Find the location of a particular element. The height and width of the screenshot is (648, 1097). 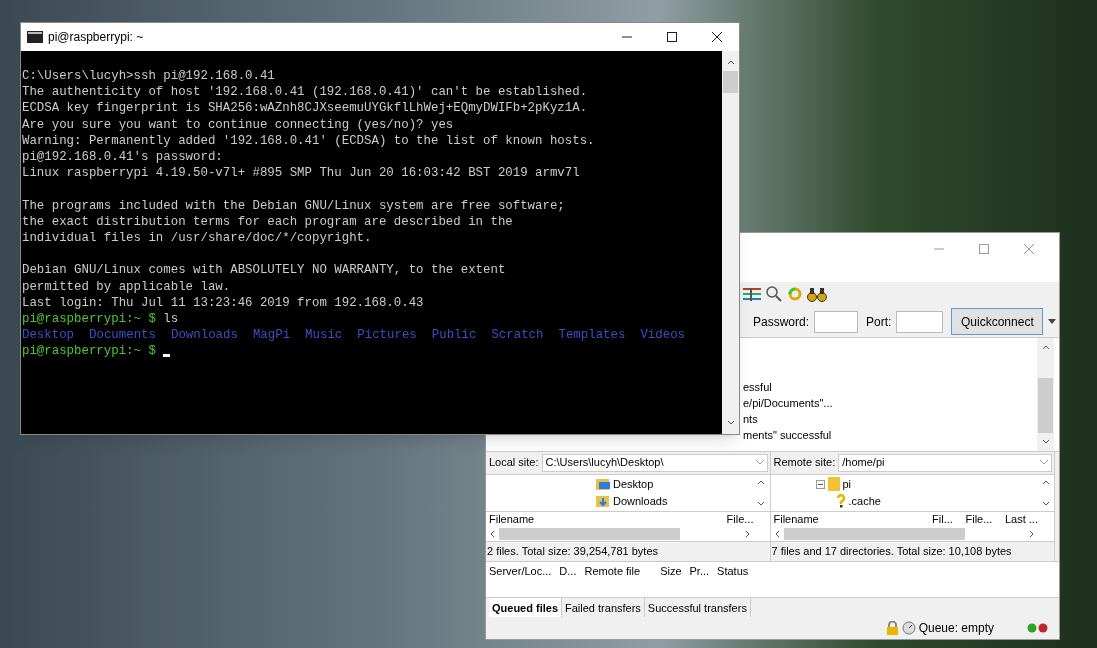

terminal-line: the exact distribution terms for each program are described in the is located at coordinates (268, 221).